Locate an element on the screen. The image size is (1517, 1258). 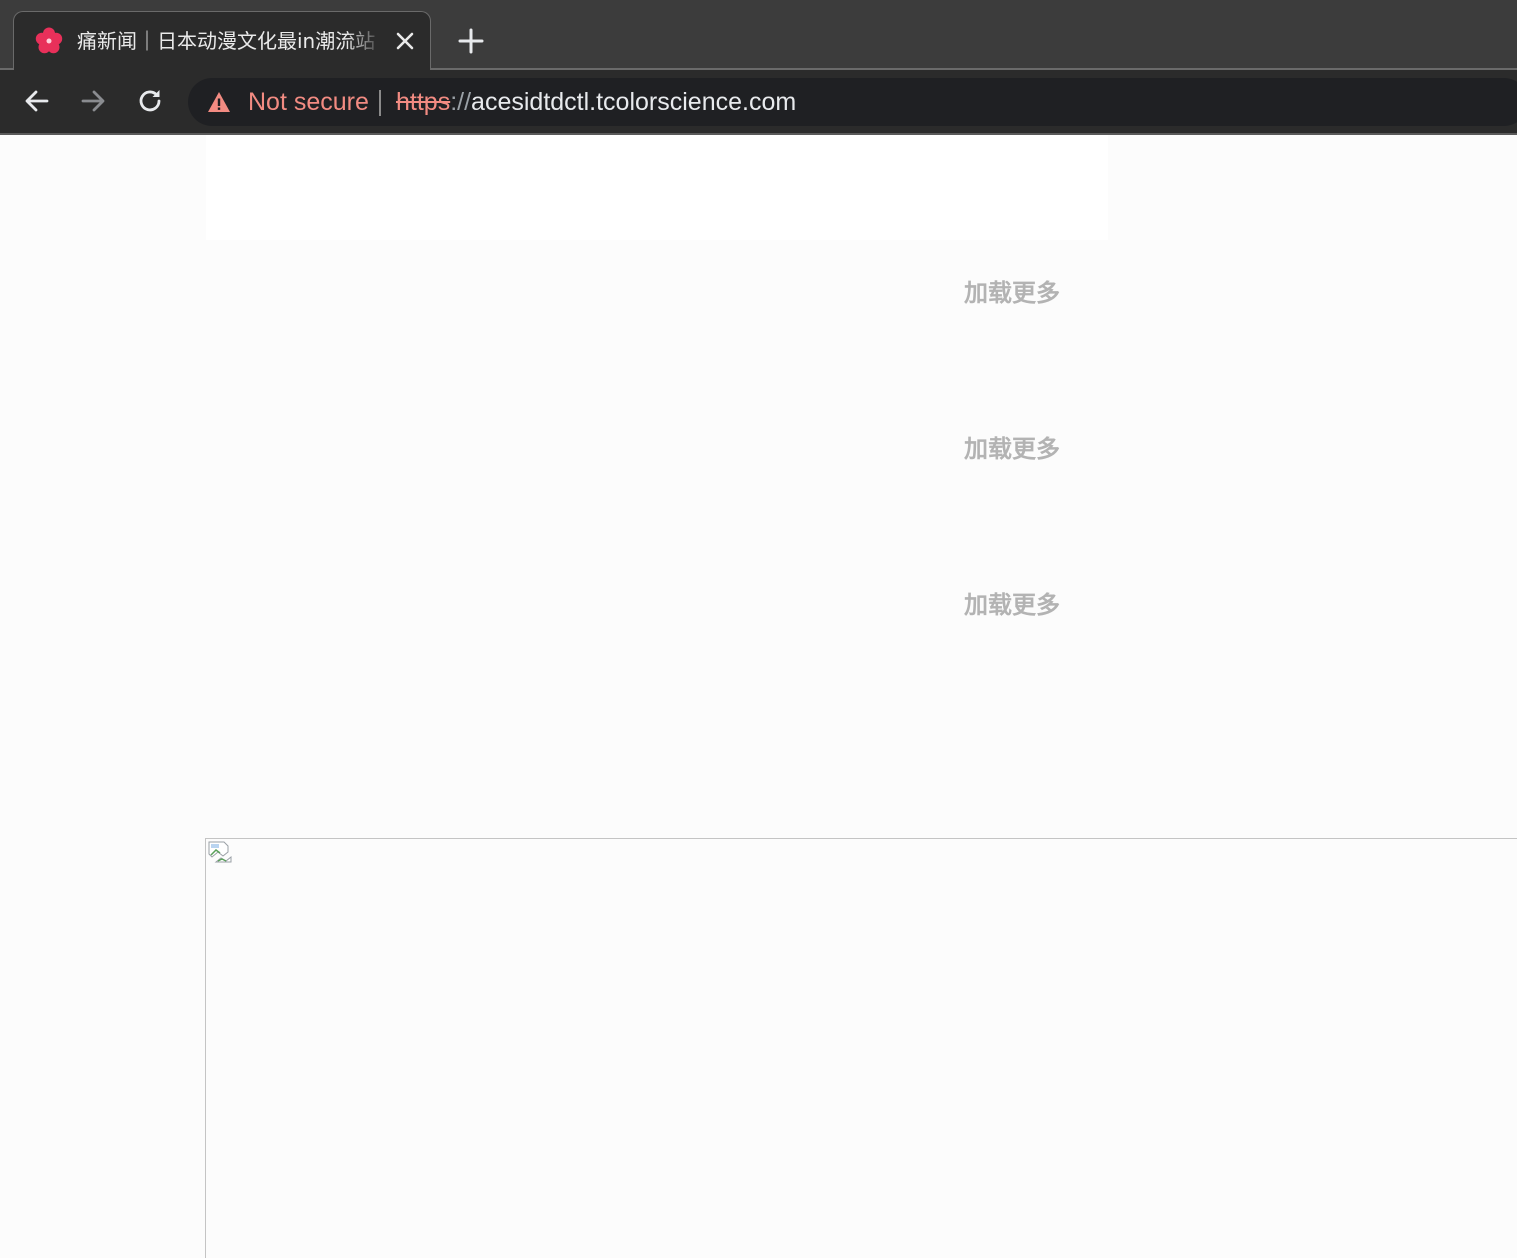
url-text: https://acesidtdctl.tcolorscience.com is located at coordinates (596, 102).